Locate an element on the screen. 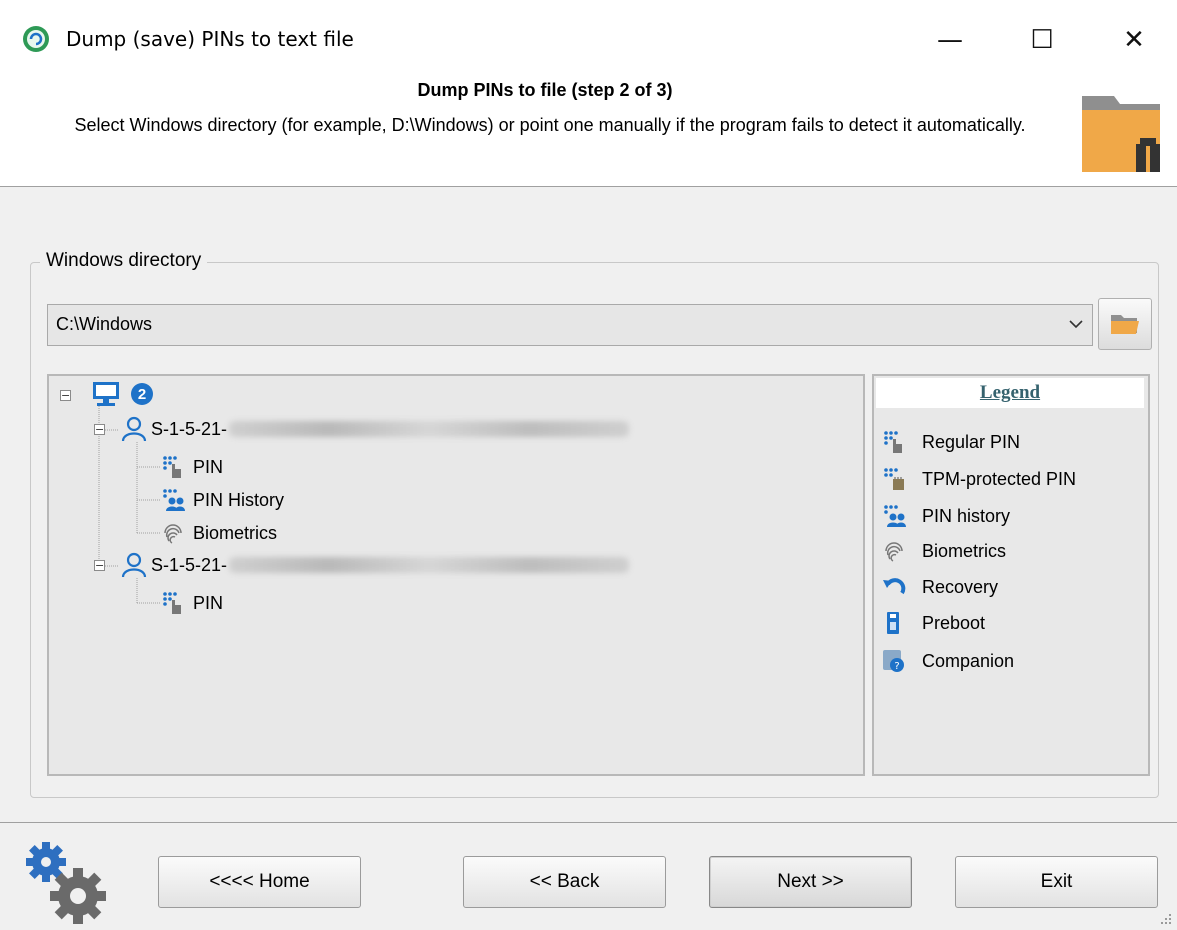  legend-label: TPM-protected PIN is located at coordinates (999, 478).